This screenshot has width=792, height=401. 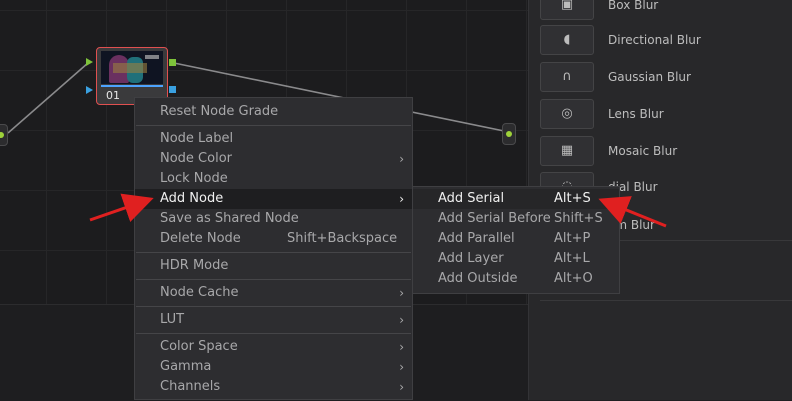 What do you see at coordinates (643, 151) in the screenshot?
I see `effect-label: Mosaic Blur` at bounding box center [643, 151].